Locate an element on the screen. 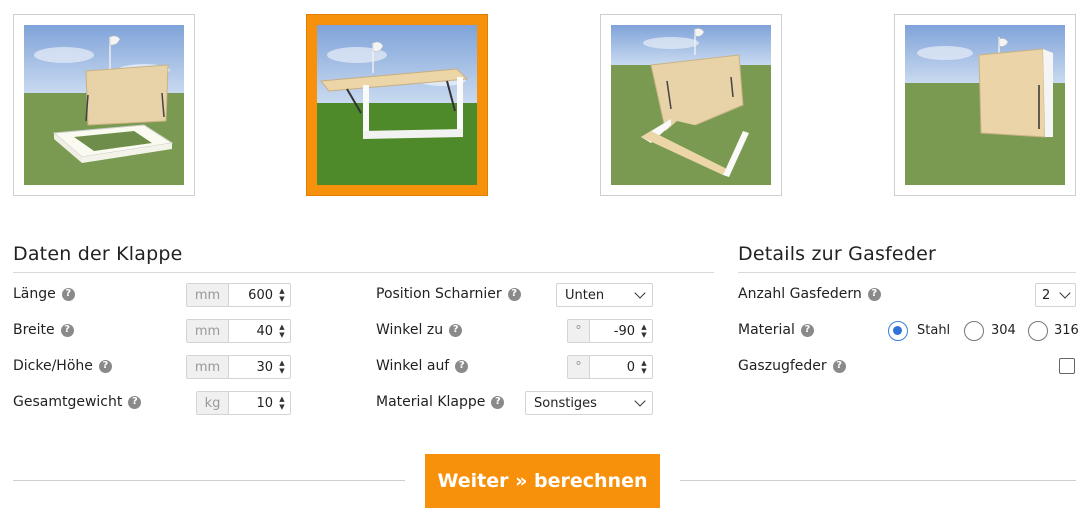 The width and height of the screenshot is (1090, 526). angle-closed-value: -90 is located at coordinates (614, 331).